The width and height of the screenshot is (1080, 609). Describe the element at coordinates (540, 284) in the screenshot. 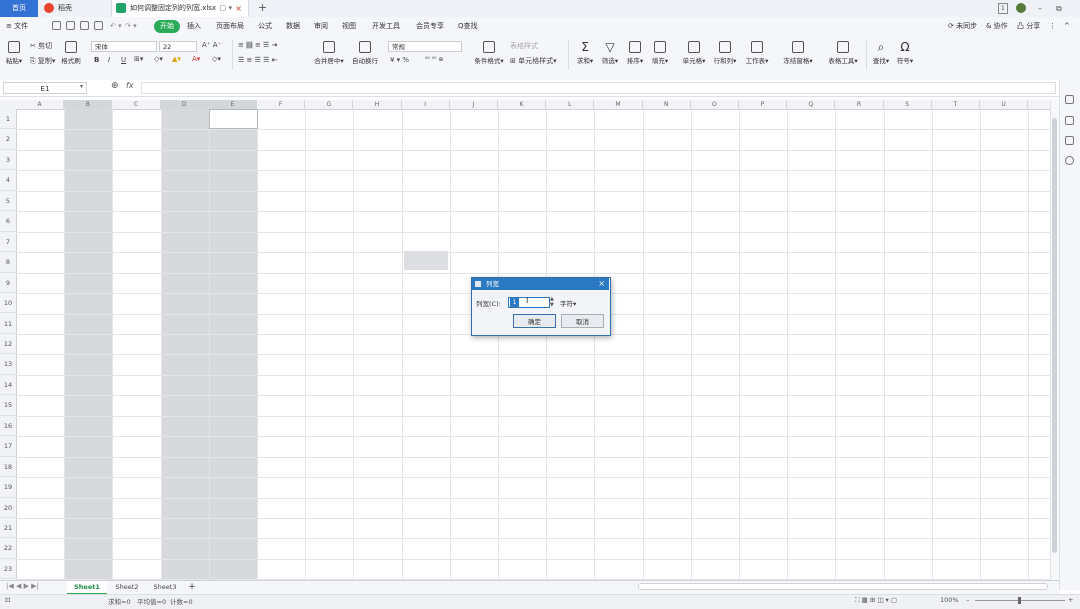

I see `dialog-title-bar: 列宽 ×` at that location.